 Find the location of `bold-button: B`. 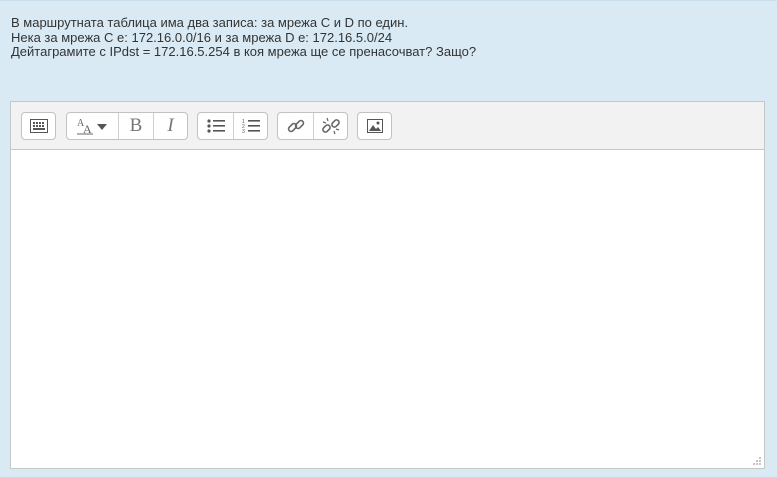

bold-button: B is located at coordinates (135, 126).